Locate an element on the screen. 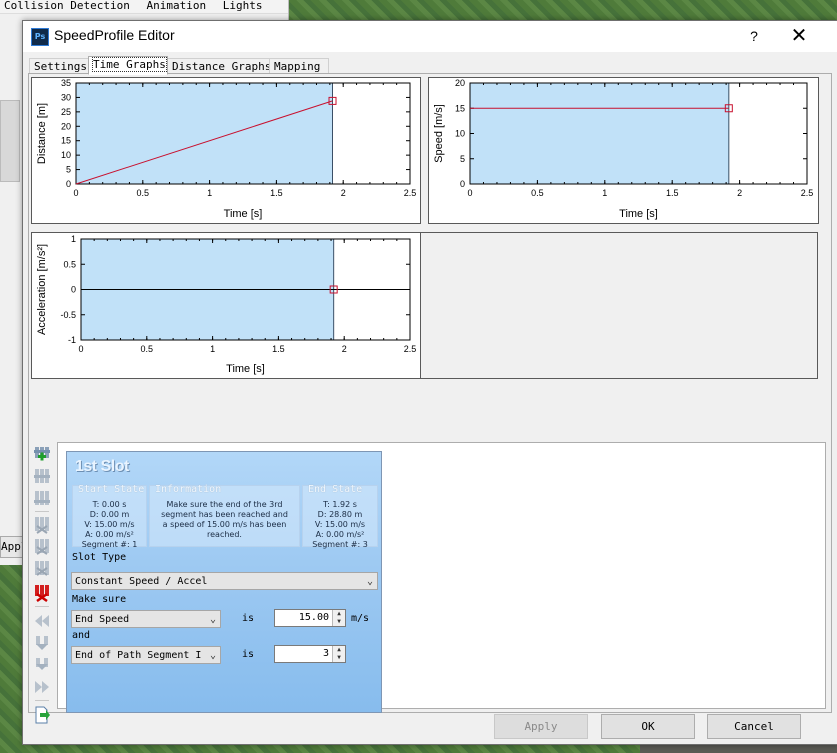 Image resolution: width=837 pixels, height=753 pixels. slot-type-value: Constant Speed / Accel is located at coordinates (141, 581).